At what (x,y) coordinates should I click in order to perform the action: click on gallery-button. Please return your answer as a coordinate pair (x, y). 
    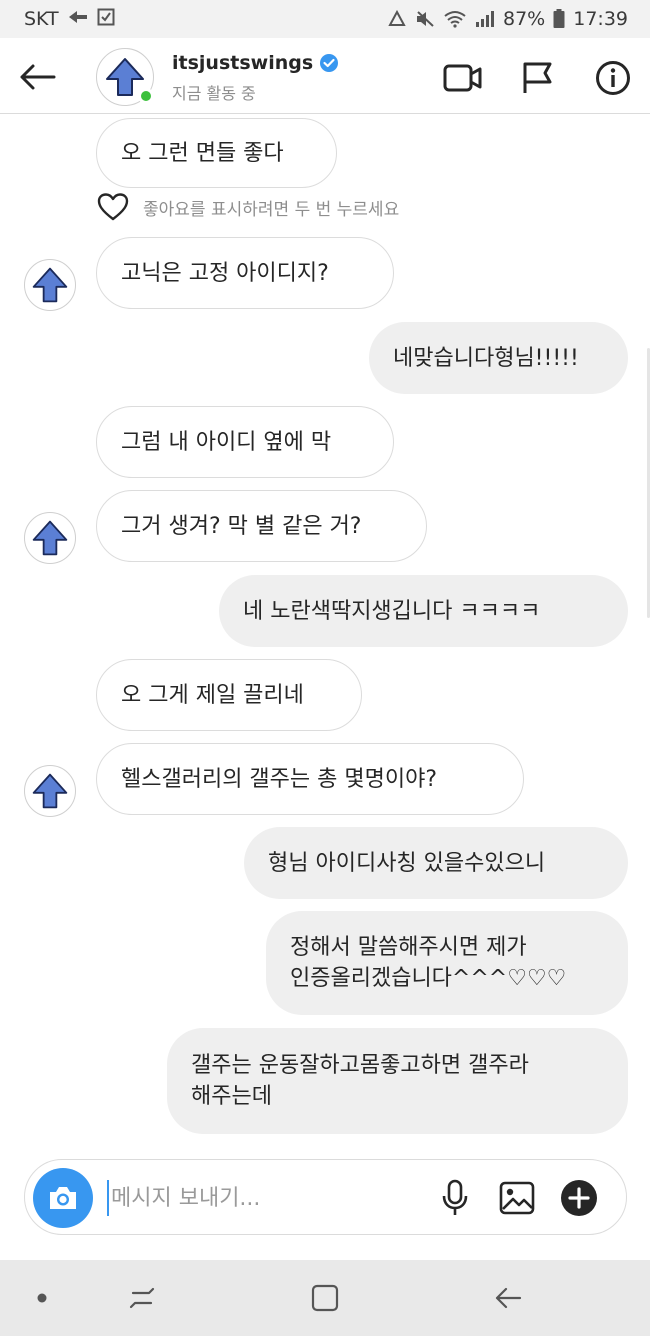
    Looking at the image, I should click on (517, 1198).